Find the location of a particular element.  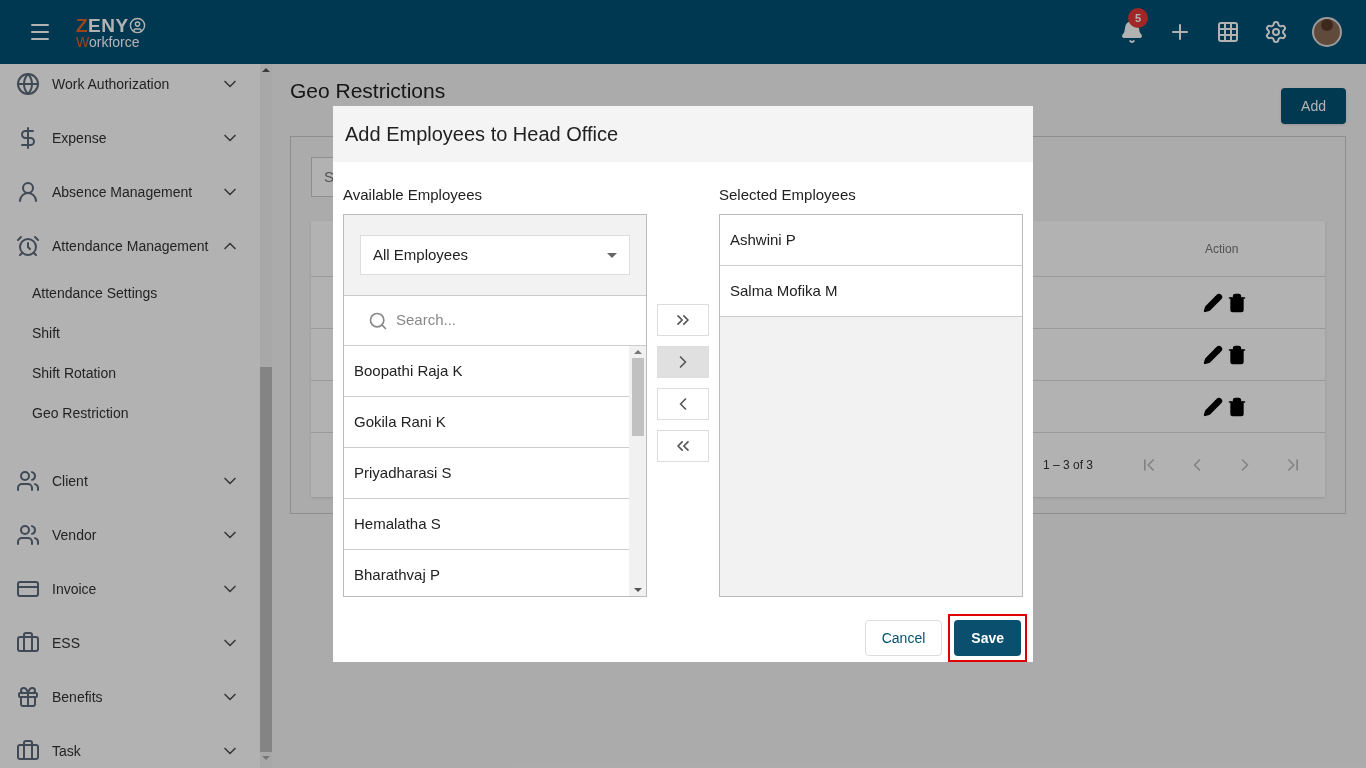

cancel-button: Cancel is located at coordinates (903, 638).